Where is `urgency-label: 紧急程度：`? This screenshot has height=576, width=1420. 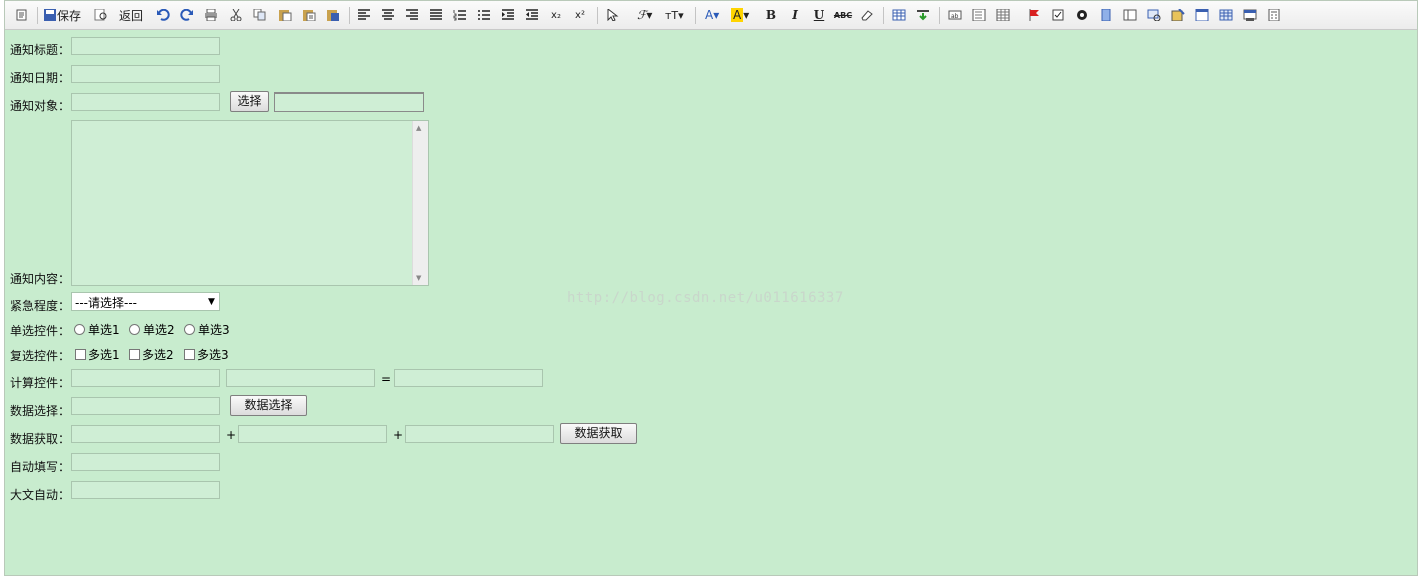
urgency-label: 紧急程度： is located at coordinates (40, 306).